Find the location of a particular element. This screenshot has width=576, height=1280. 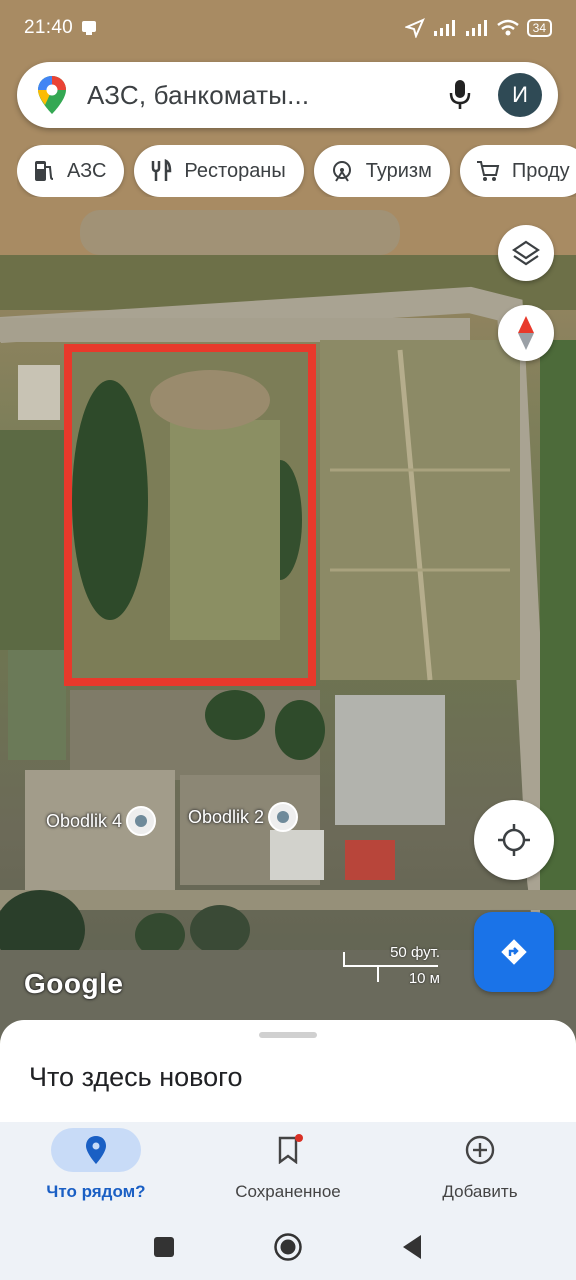

nav-label: Сохраненное is located at coordinates (288, 1191).